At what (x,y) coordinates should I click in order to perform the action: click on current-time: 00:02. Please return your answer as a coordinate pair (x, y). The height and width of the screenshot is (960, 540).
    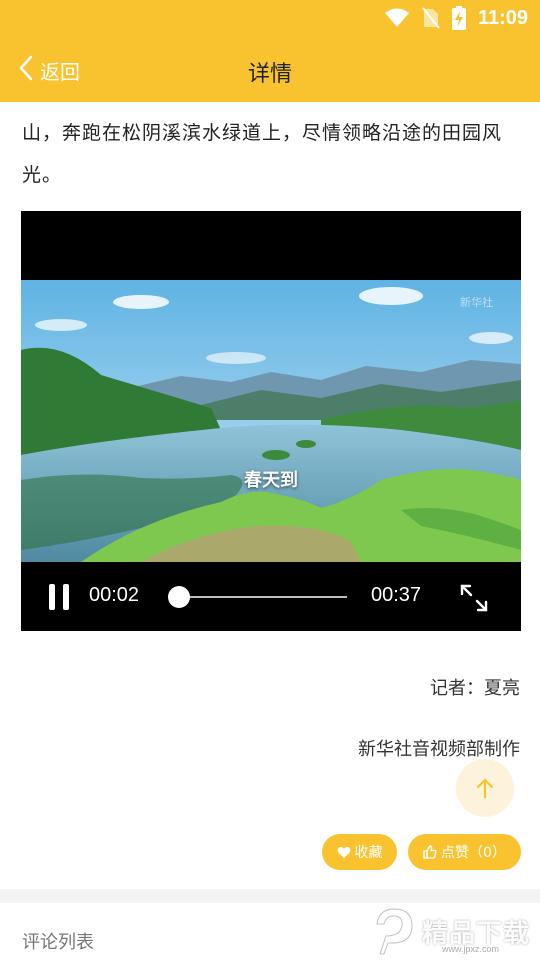
    Looking at the image, I should click on (114, 595).